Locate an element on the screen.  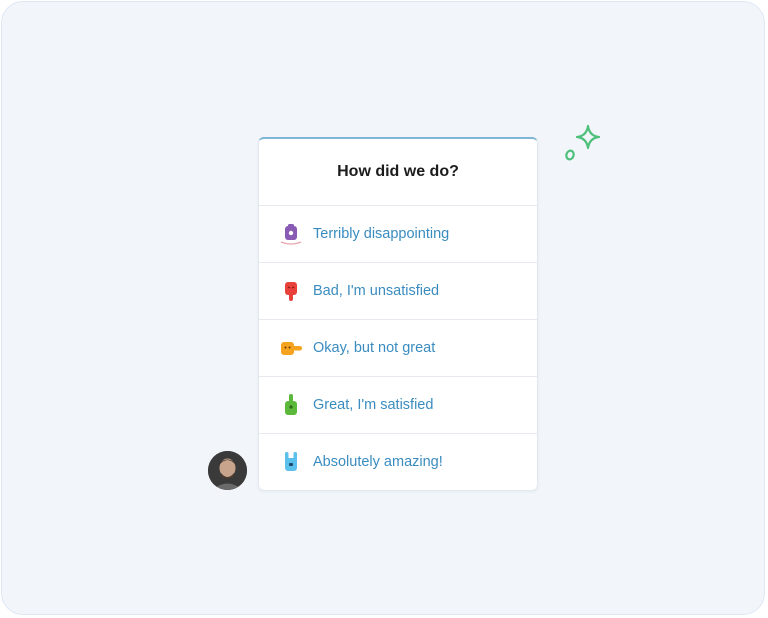
avatar is located at coordinates (227, 470).